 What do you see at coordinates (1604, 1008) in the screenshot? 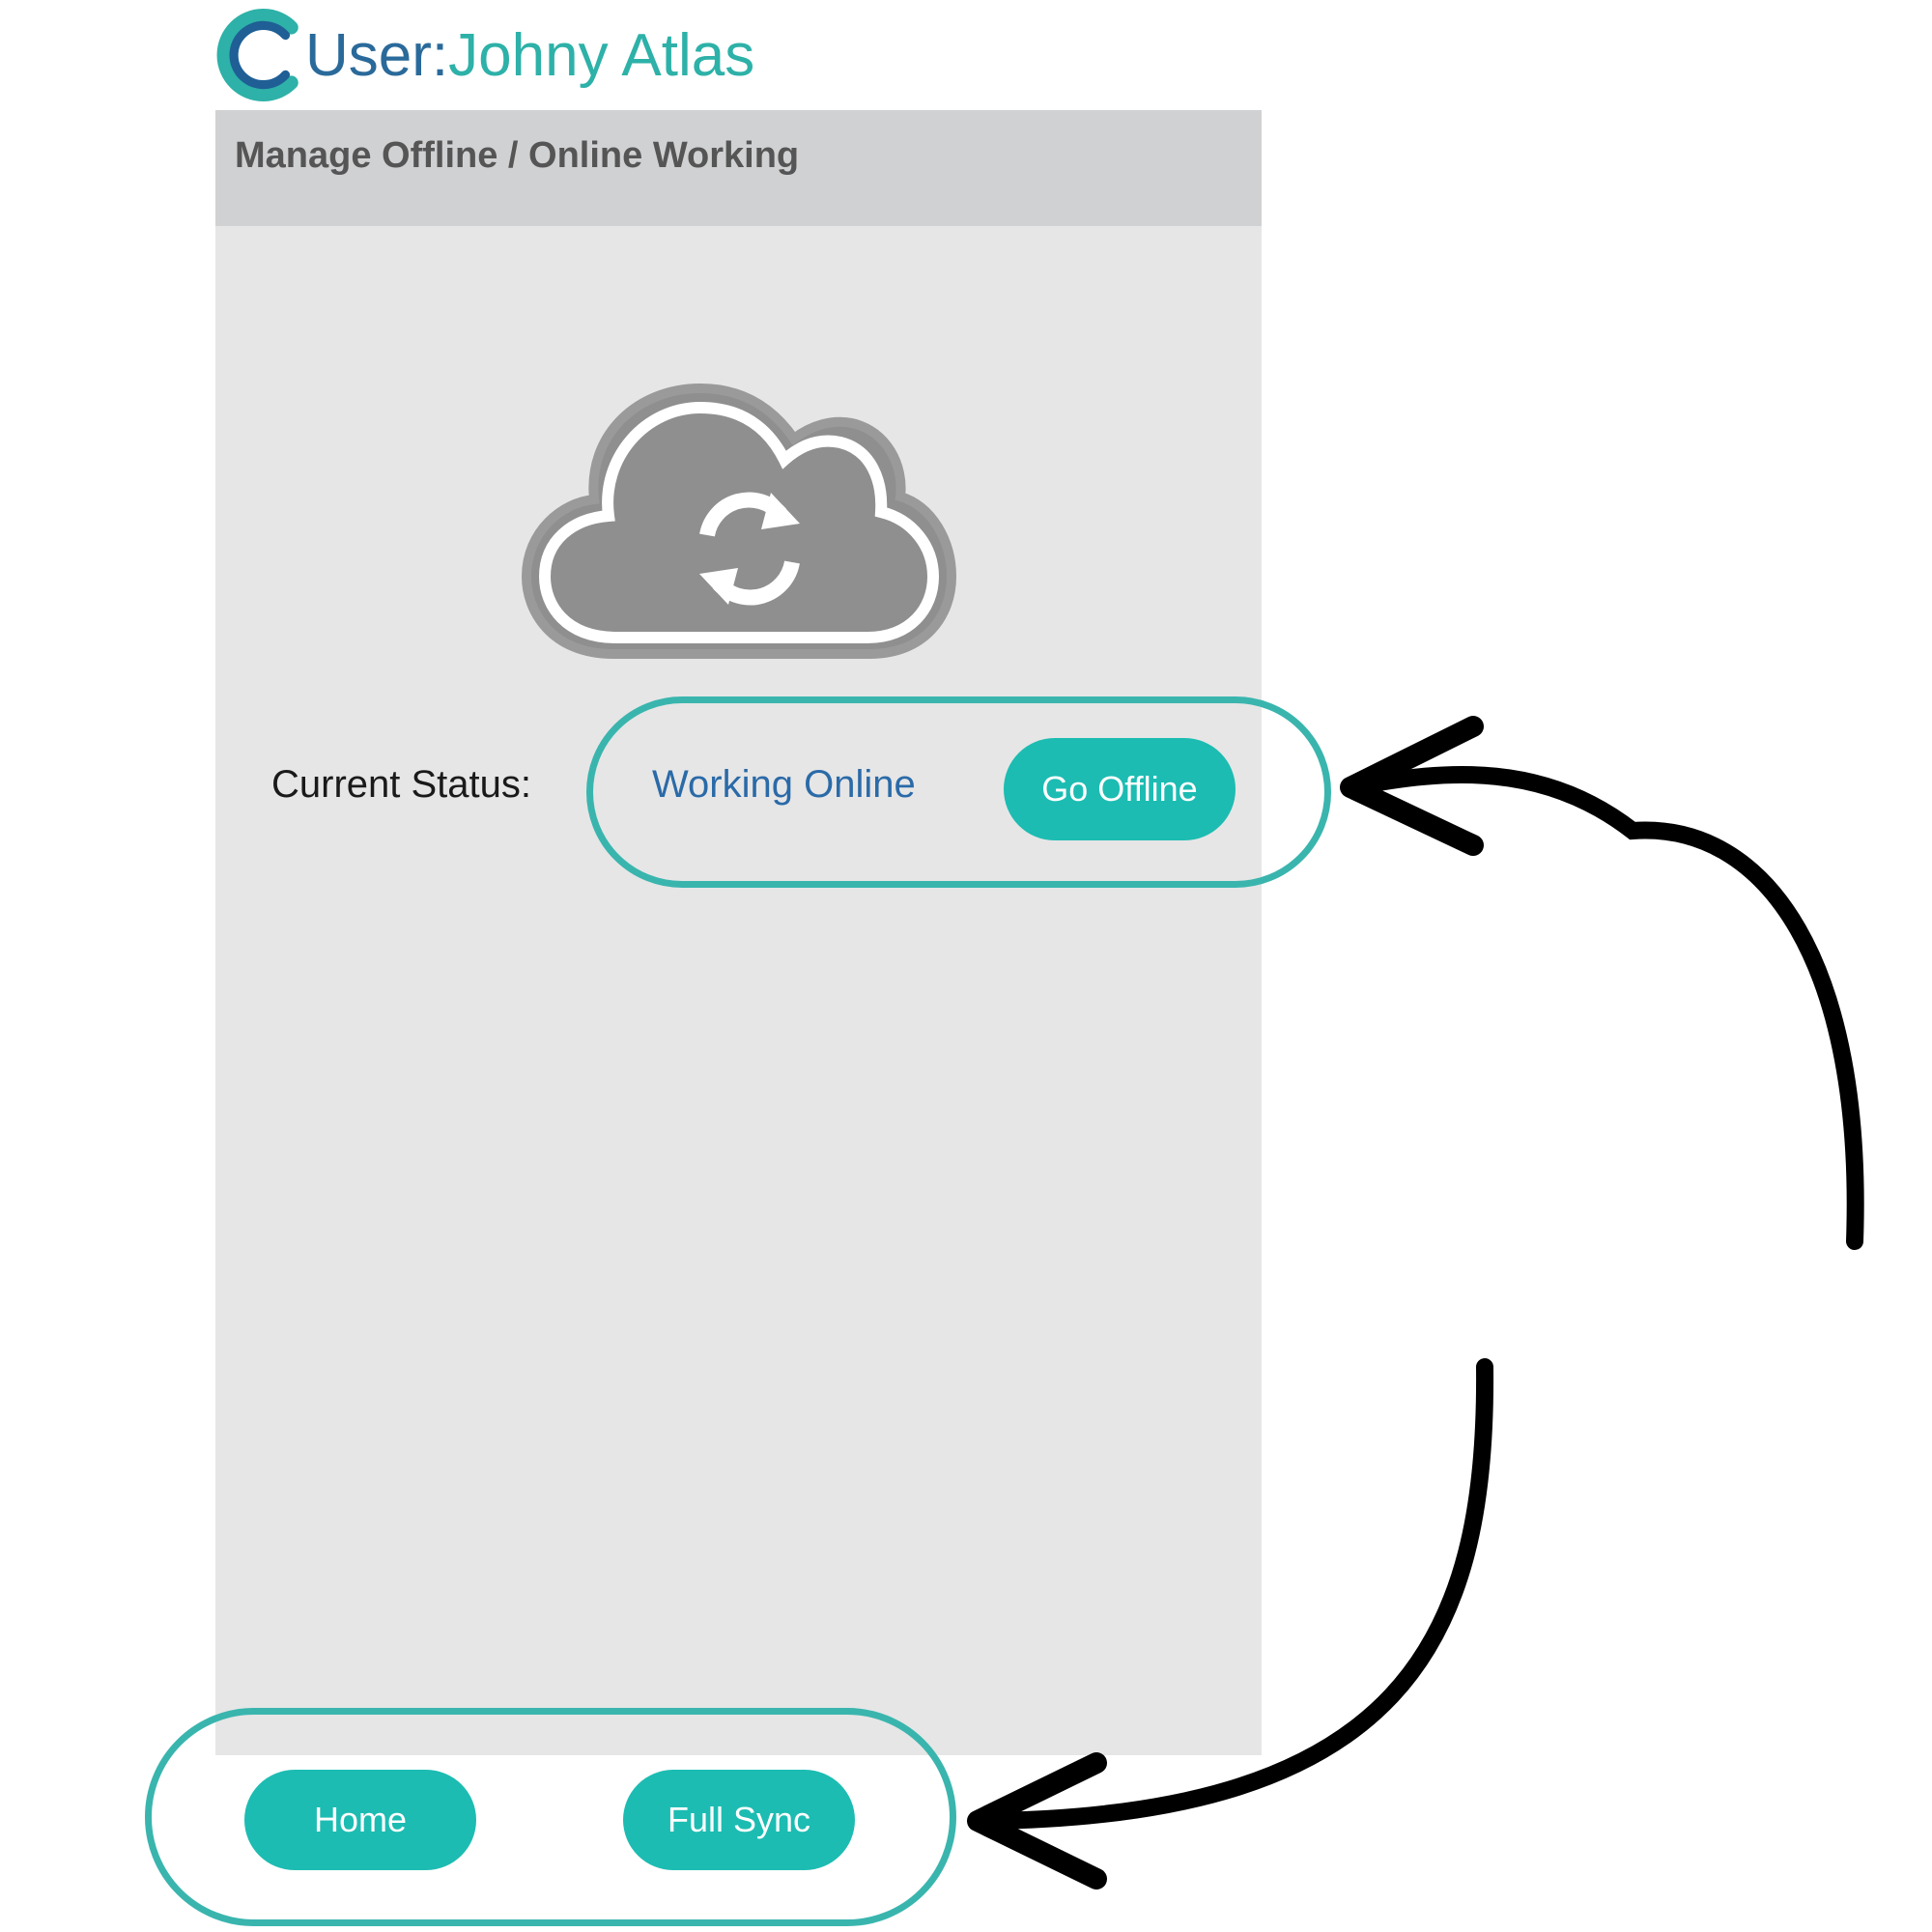
I see `arrow-up-curve` at bounding box center [1604, 1008].